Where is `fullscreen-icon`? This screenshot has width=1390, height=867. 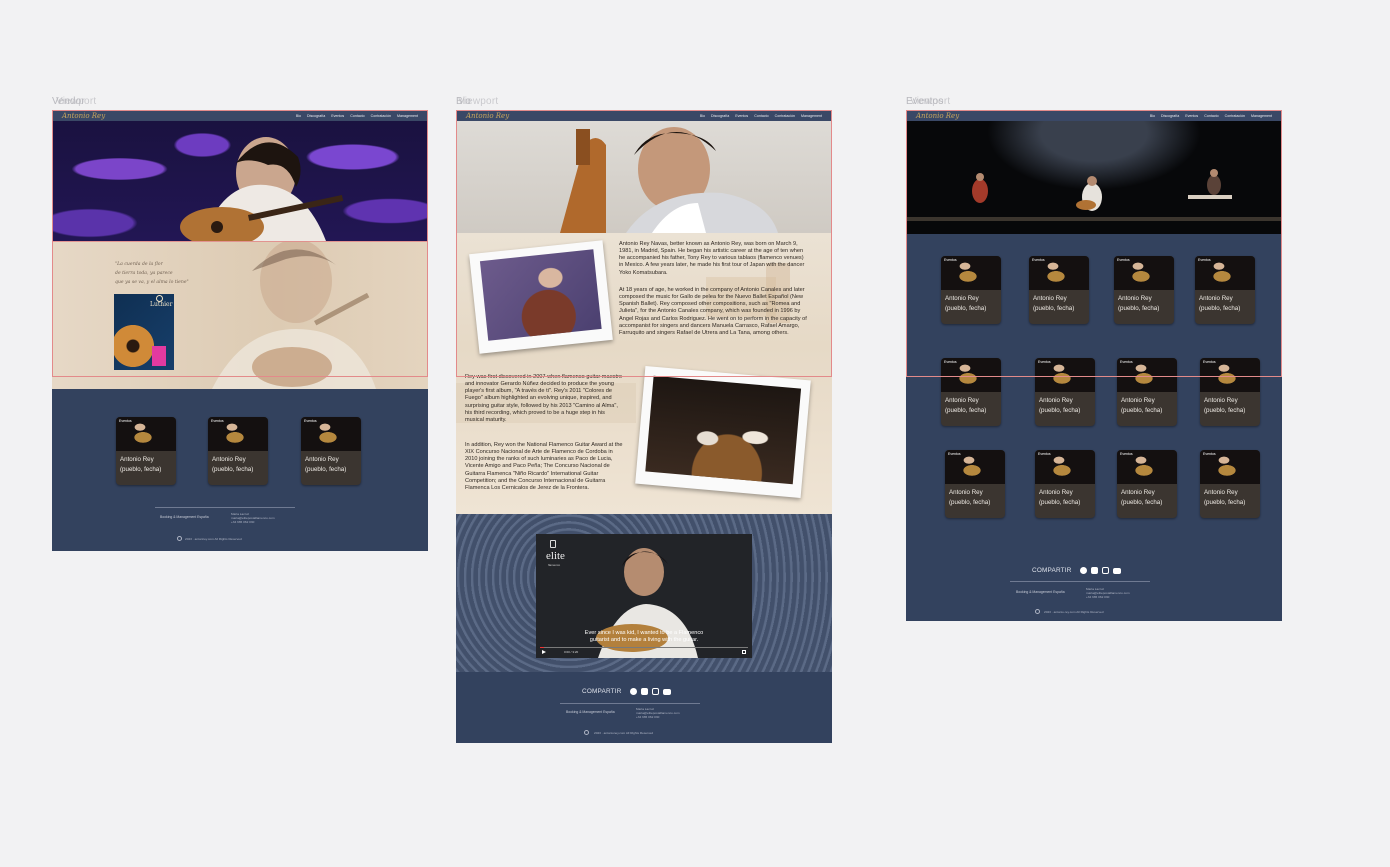
fullscreen-icon is located at coordinates (744, 652).